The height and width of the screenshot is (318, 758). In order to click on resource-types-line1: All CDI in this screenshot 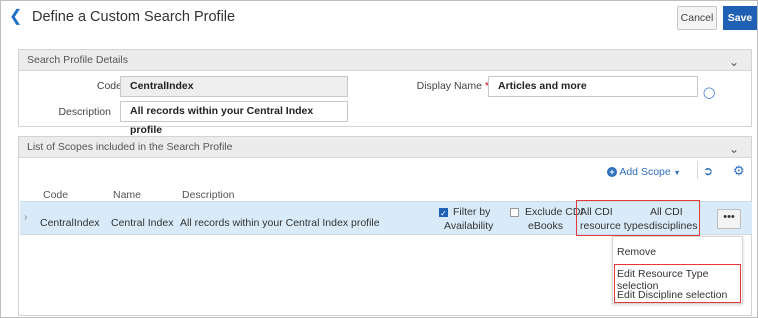, I will do `click(596, 212)`.